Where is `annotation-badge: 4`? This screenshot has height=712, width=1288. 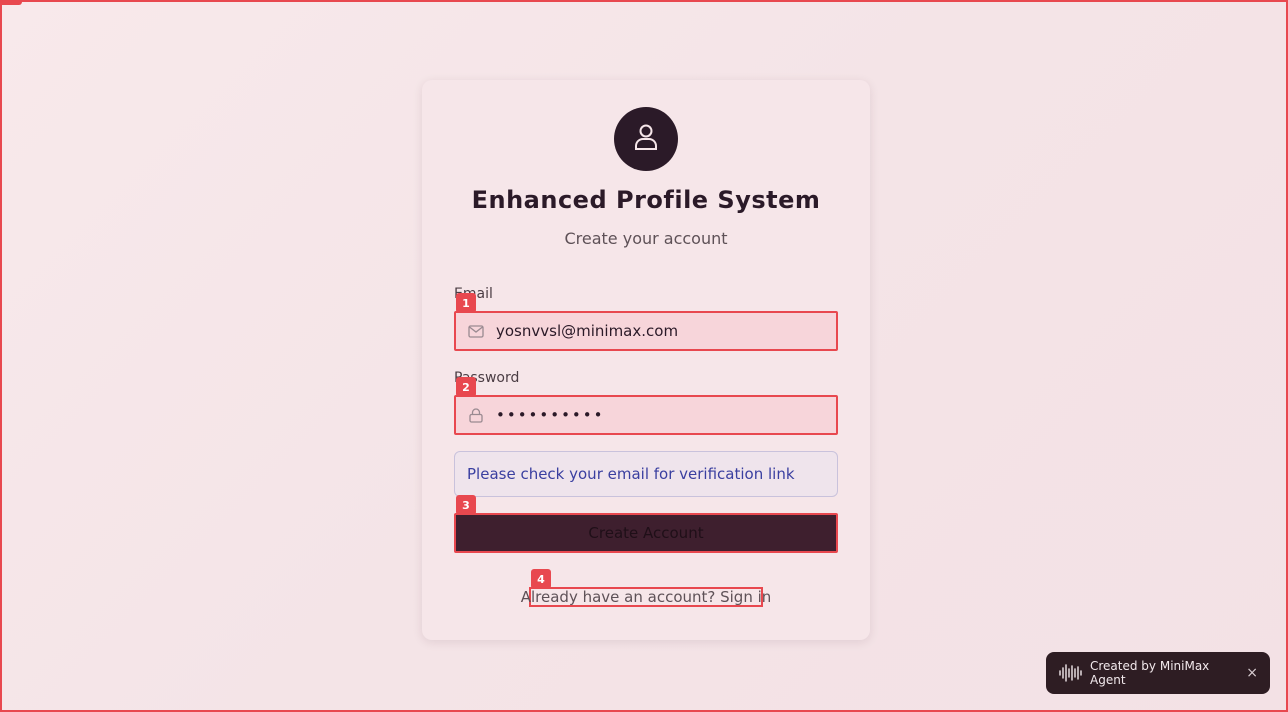
annotation-badge: 4 is located at coordinates (541, 579).